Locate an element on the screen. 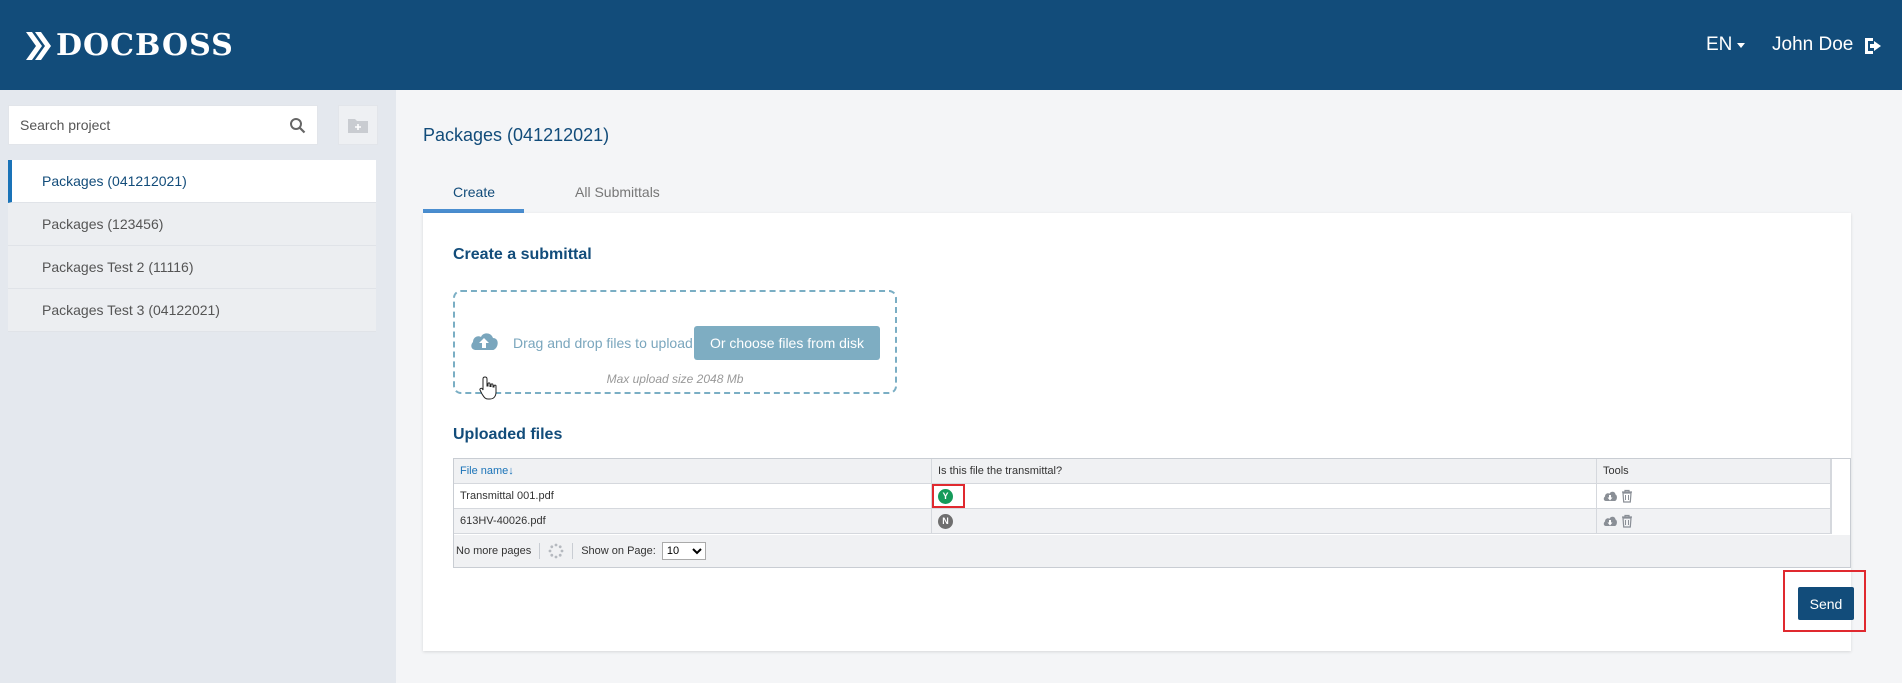 The image size is (1902, 683). search-project-box is located at coordinates (163, 125).